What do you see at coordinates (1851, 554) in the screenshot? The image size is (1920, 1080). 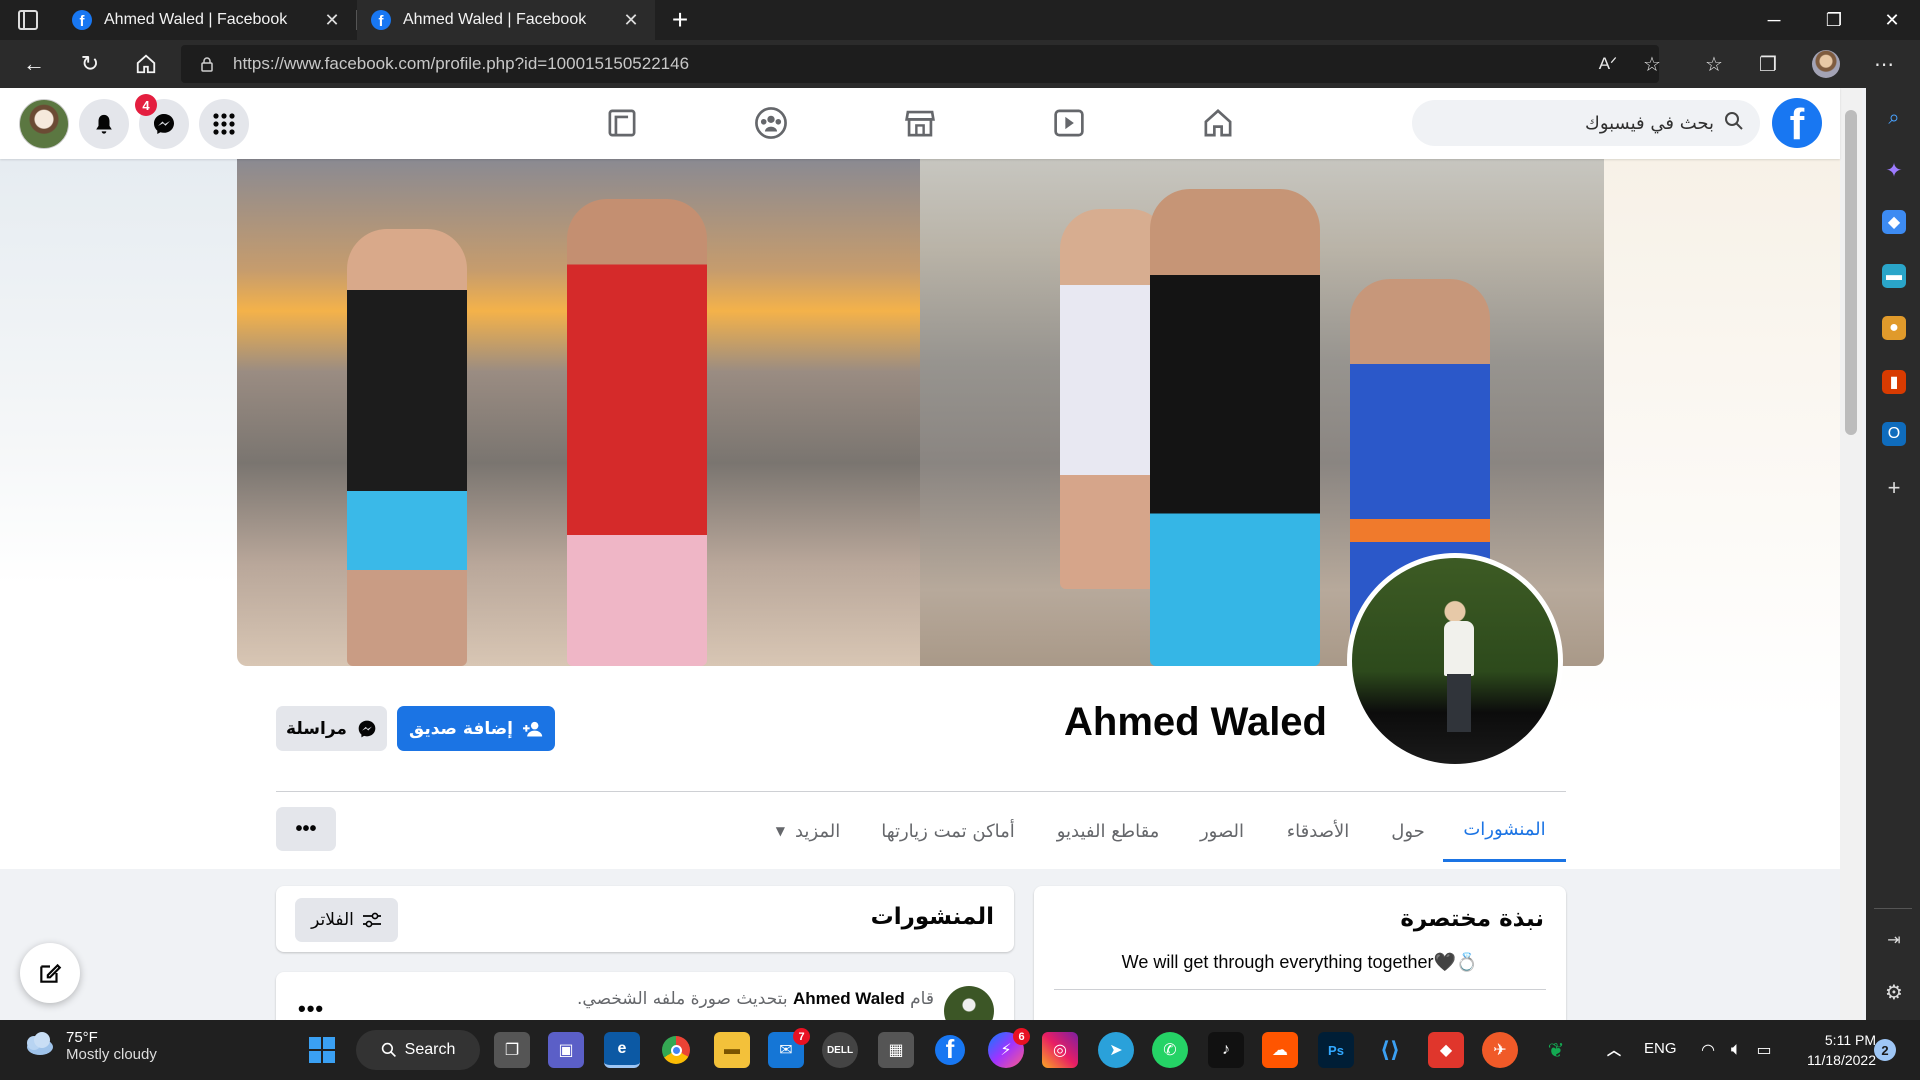 I see `page-scrollbar` at bounding box center [1851, 554].